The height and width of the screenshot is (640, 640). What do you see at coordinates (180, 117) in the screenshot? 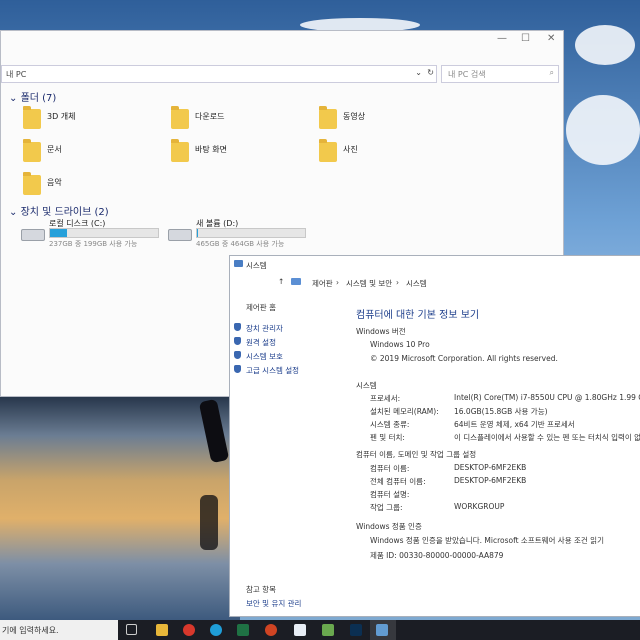
I see `downloads-folder-icon` at bounding box center [180, 117].